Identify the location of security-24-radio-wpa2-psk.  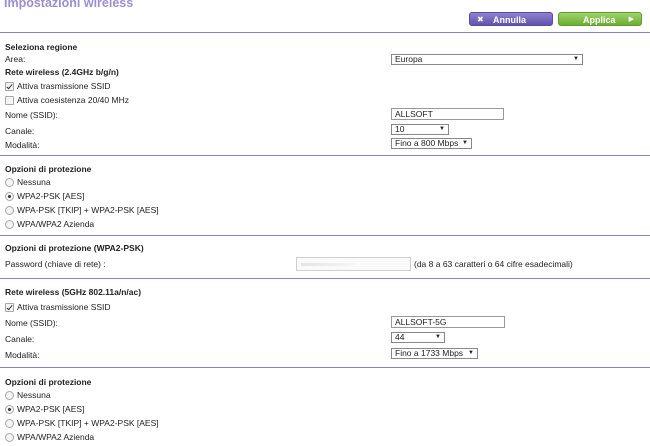
(9, 196).